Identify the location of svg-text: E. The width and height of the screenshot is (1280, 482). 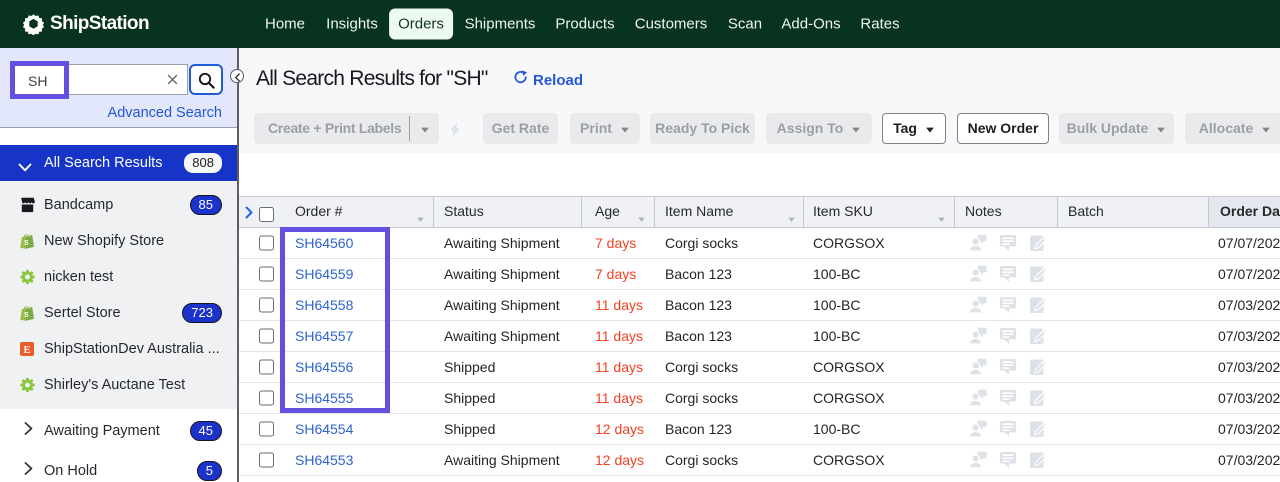
(26, 350).